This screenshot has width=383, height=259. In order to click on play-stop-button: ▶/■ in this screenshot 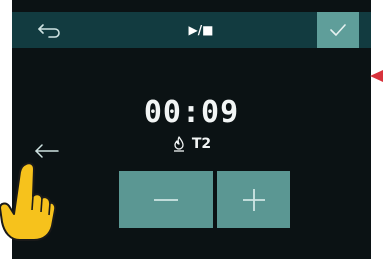, I will do `click(201, 30)`.